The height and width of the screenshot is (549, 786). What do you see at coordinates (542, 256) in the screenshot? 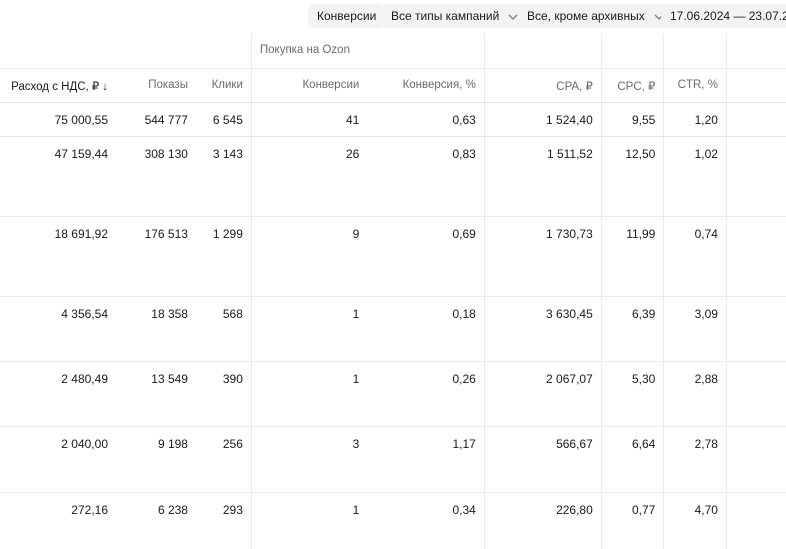
I see `table-cell: 1 730,73` at bounding box center [542, 256].